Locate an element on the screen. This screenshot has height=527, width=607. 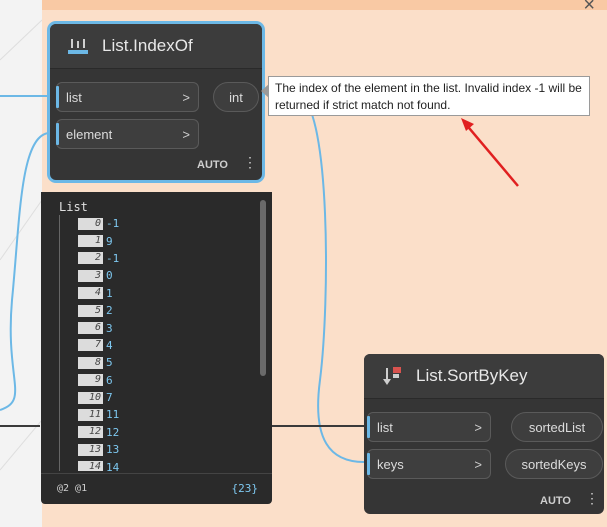
list-item: 12 12 is located at coordinates (160, 432).